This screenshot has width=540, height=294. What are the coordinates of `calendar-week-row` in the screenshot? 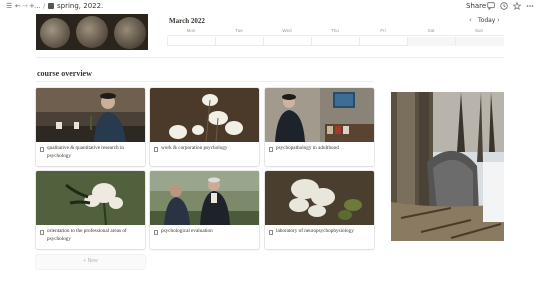 It's located at (335, 41).